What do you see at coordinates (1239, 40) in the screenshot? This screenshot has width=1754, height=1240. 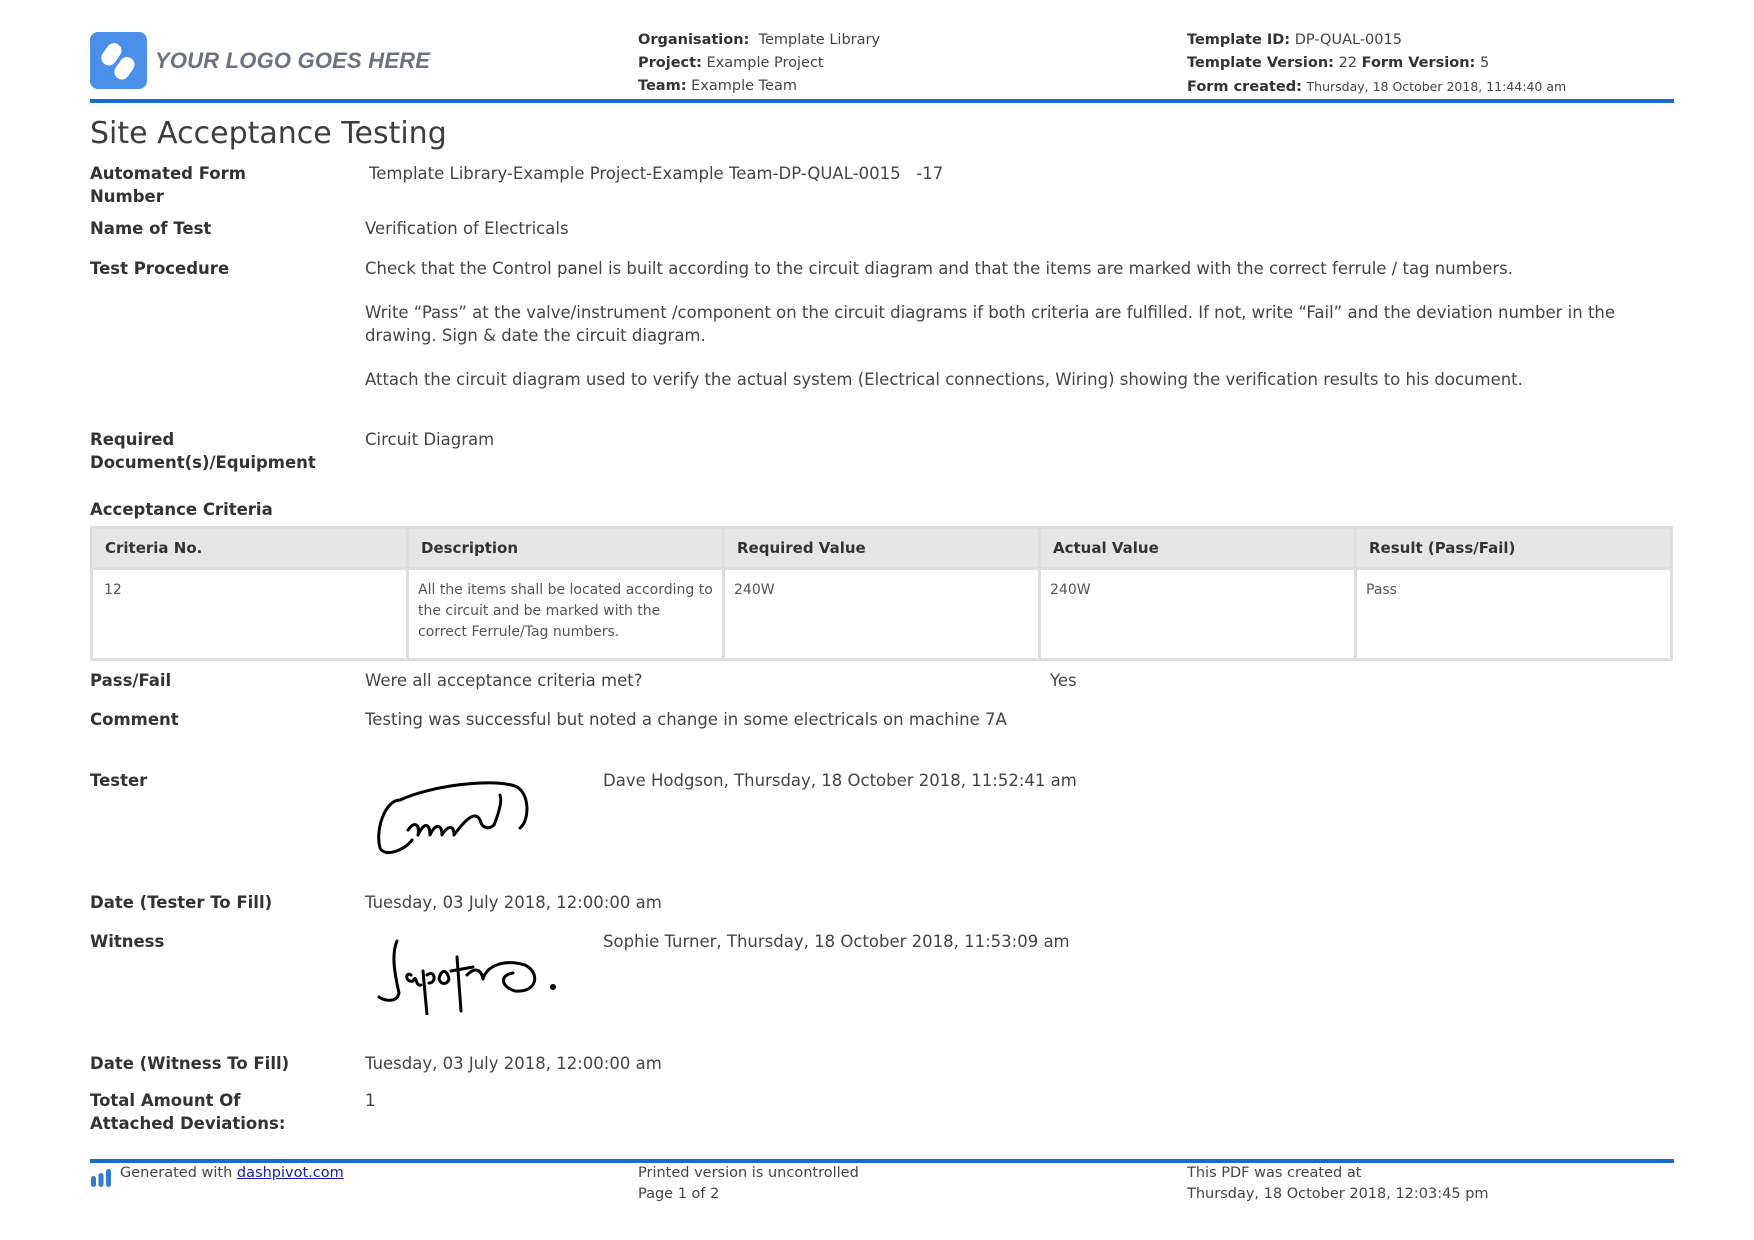 I see `template-id-label: Template ID:` at bounding box center [1239, 40].